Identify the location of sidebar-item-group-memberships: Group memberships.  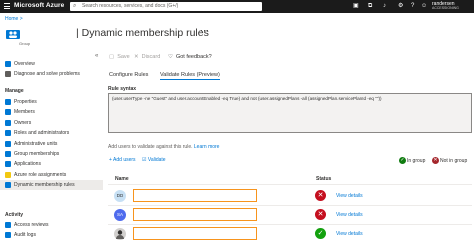
(51, 154).